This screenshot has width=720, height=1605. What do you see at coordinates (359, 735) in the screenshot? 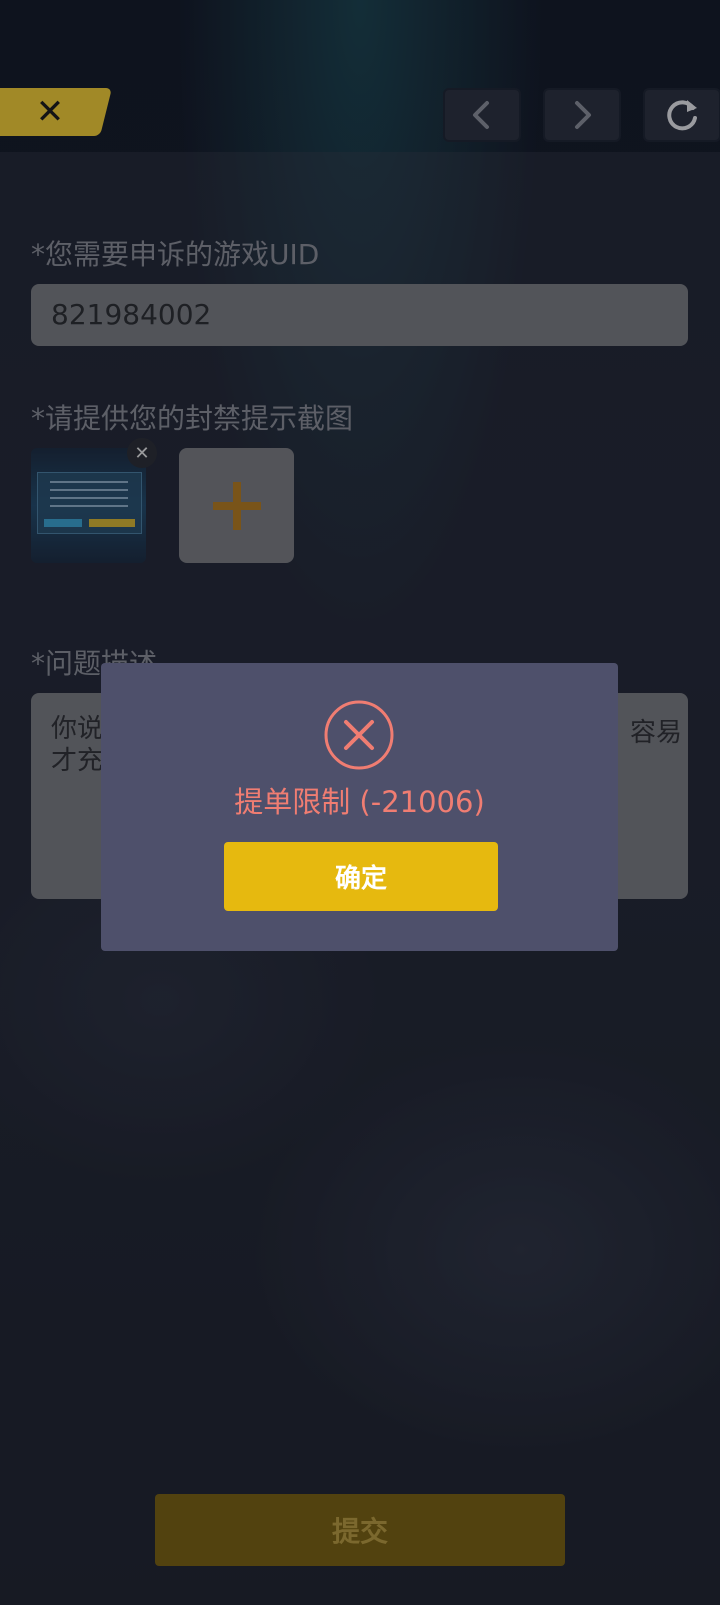
I see `error-icon` at bounding box center [359, 735].